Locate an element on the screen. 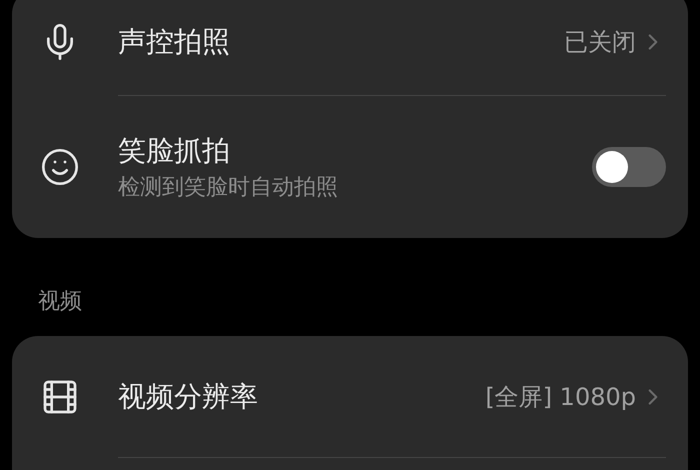 This screenshot has height=470, width=700. setting-title: 视频分辨率 is located at coordinates (188, 396).